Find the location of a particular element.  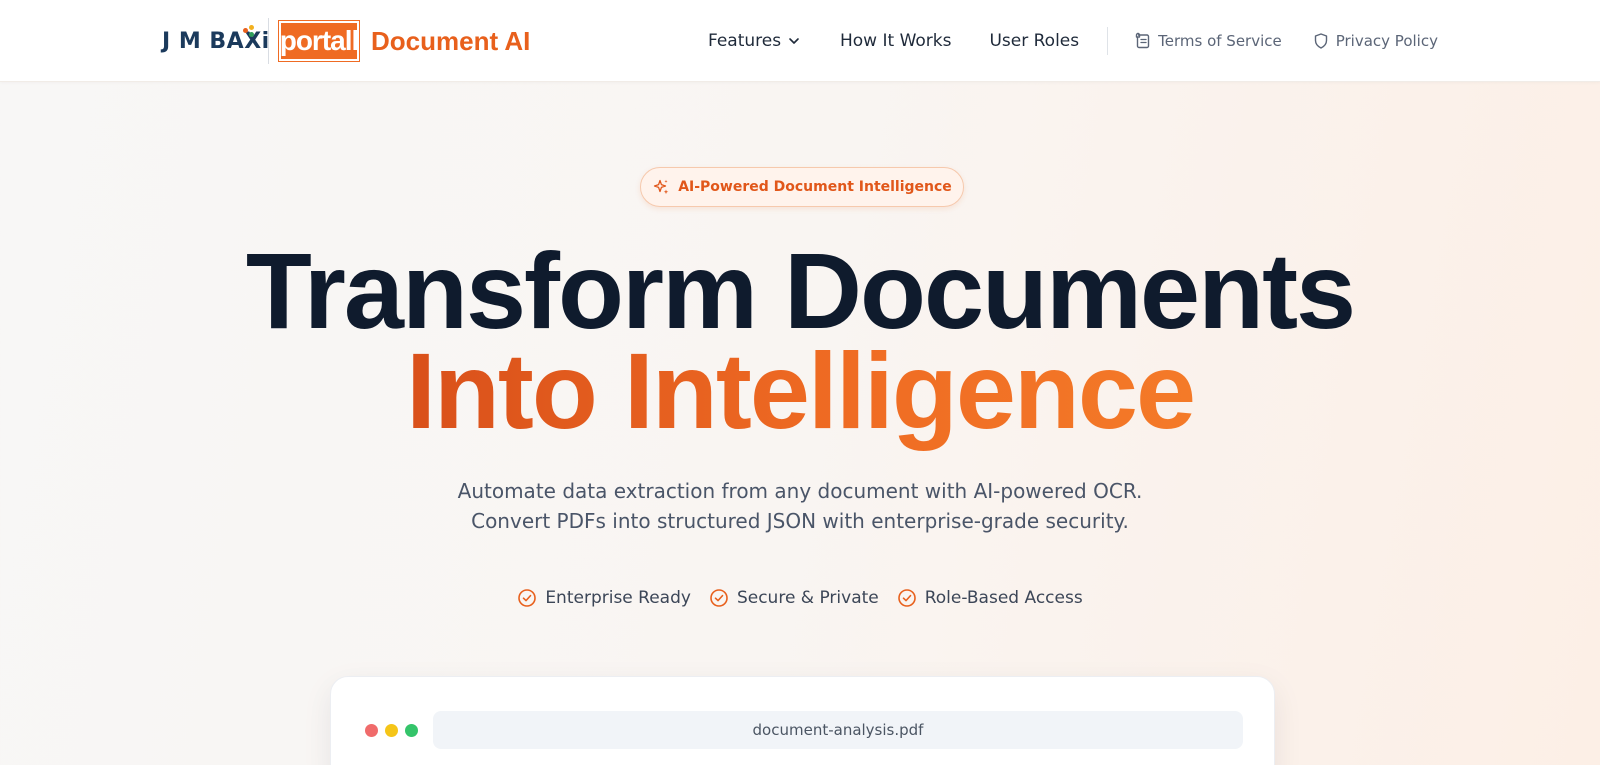

nav-terms-of-service: Terms of Service is located at coordinates (1208, 41).